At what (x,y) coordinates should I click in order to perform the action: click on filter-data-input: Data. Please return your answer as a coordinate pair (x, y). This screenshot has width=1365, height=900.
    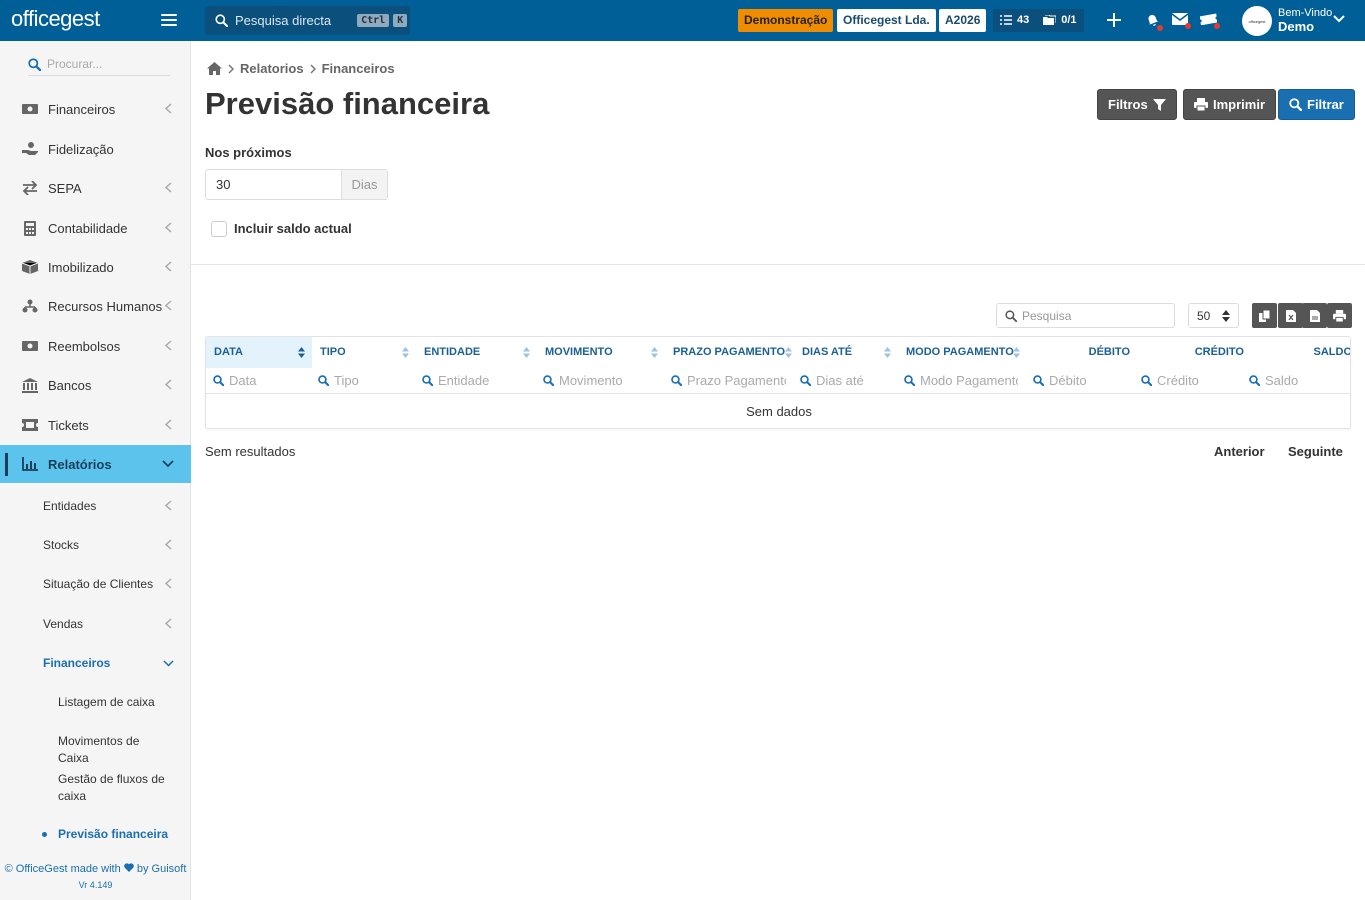
    Looking at the image, I should click on (262, 380).